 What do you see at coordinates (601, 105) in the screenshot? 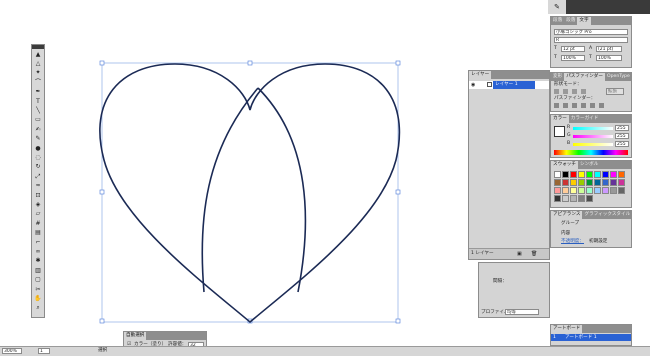
I see `minus-back-icon` at bounding box center [601, 105].